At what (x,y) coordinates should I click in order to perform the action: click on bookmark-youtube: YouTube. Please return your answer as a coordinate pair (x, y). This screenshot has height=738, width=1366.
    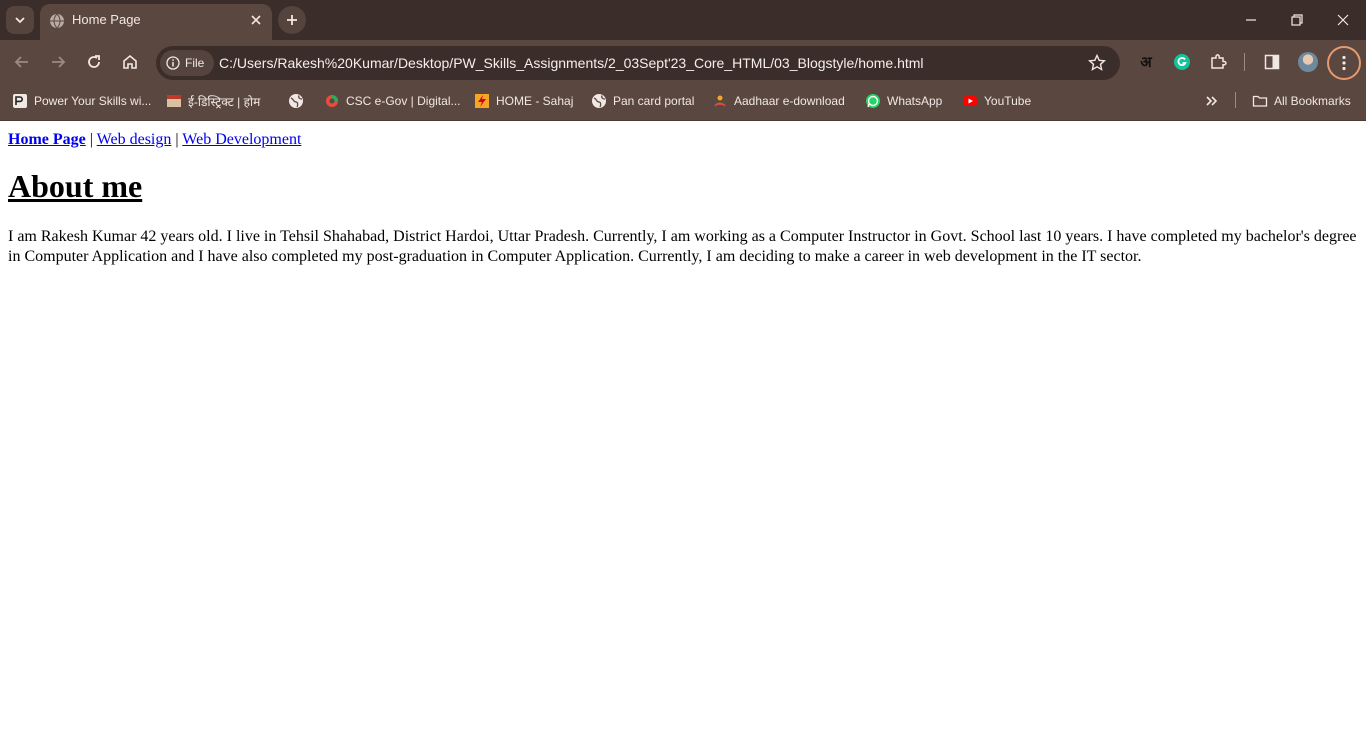
    Looking at the image, I should click on (996, 101).